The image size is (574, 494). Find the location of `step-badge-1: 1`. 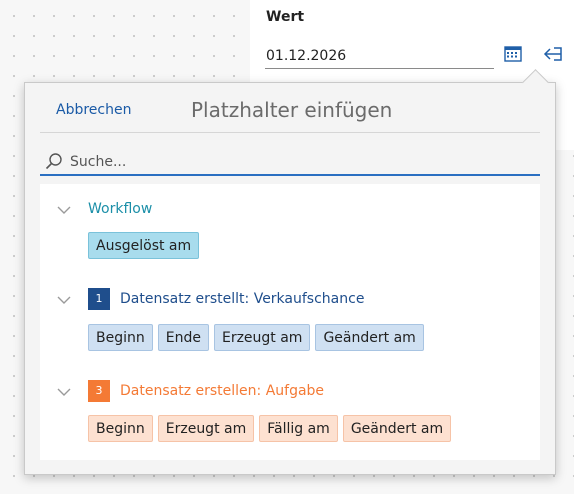

step-badge-1: 1 is located at coordinates (99, 299).